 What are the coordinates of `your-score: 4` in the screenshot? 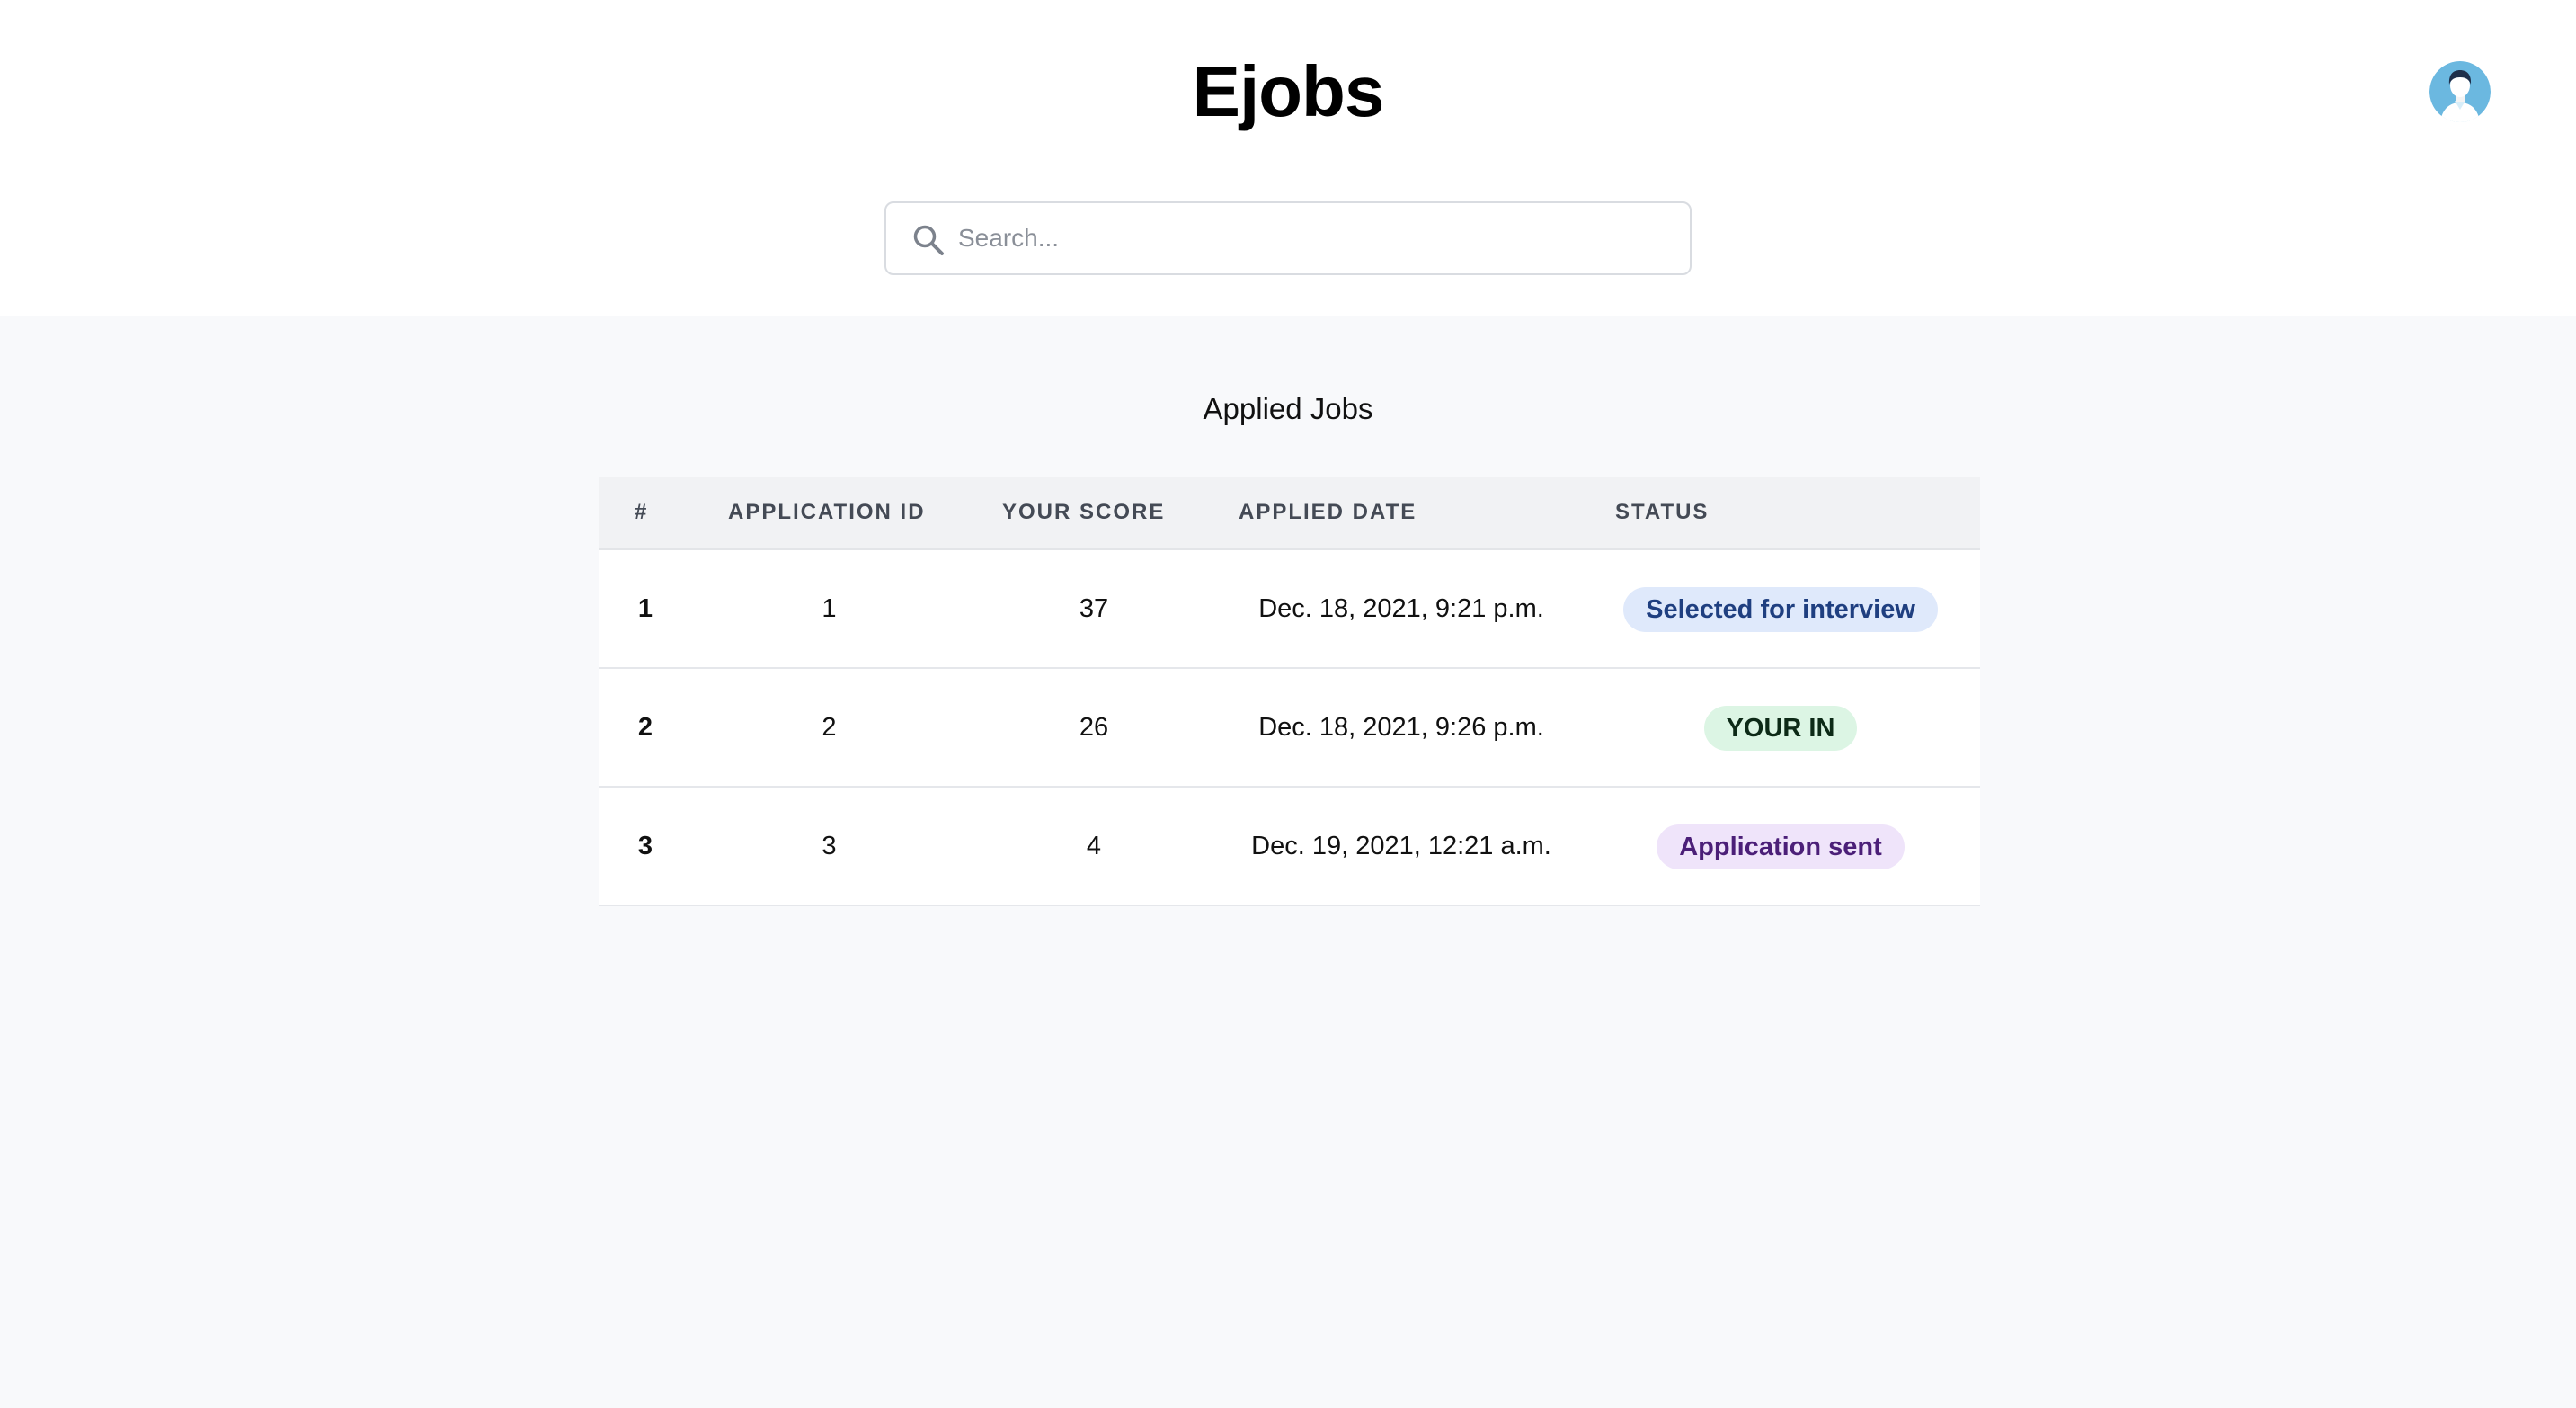 It's located at (1094, 846).